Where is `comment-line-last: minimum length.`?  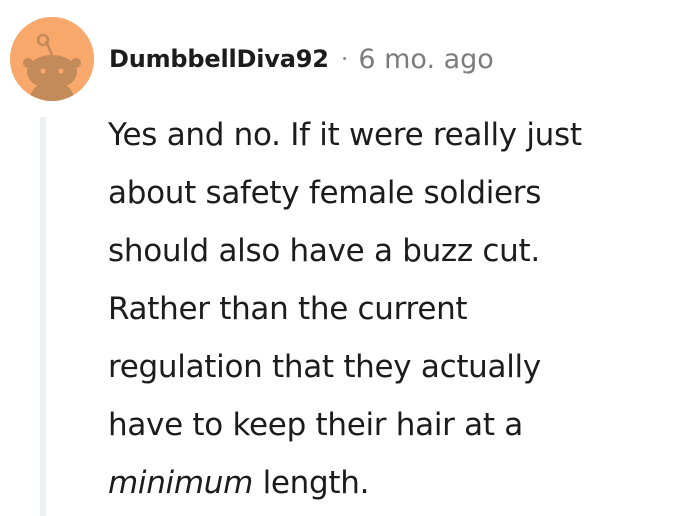
comment-line-last: minimum length. is located at coordinates (400, 483).